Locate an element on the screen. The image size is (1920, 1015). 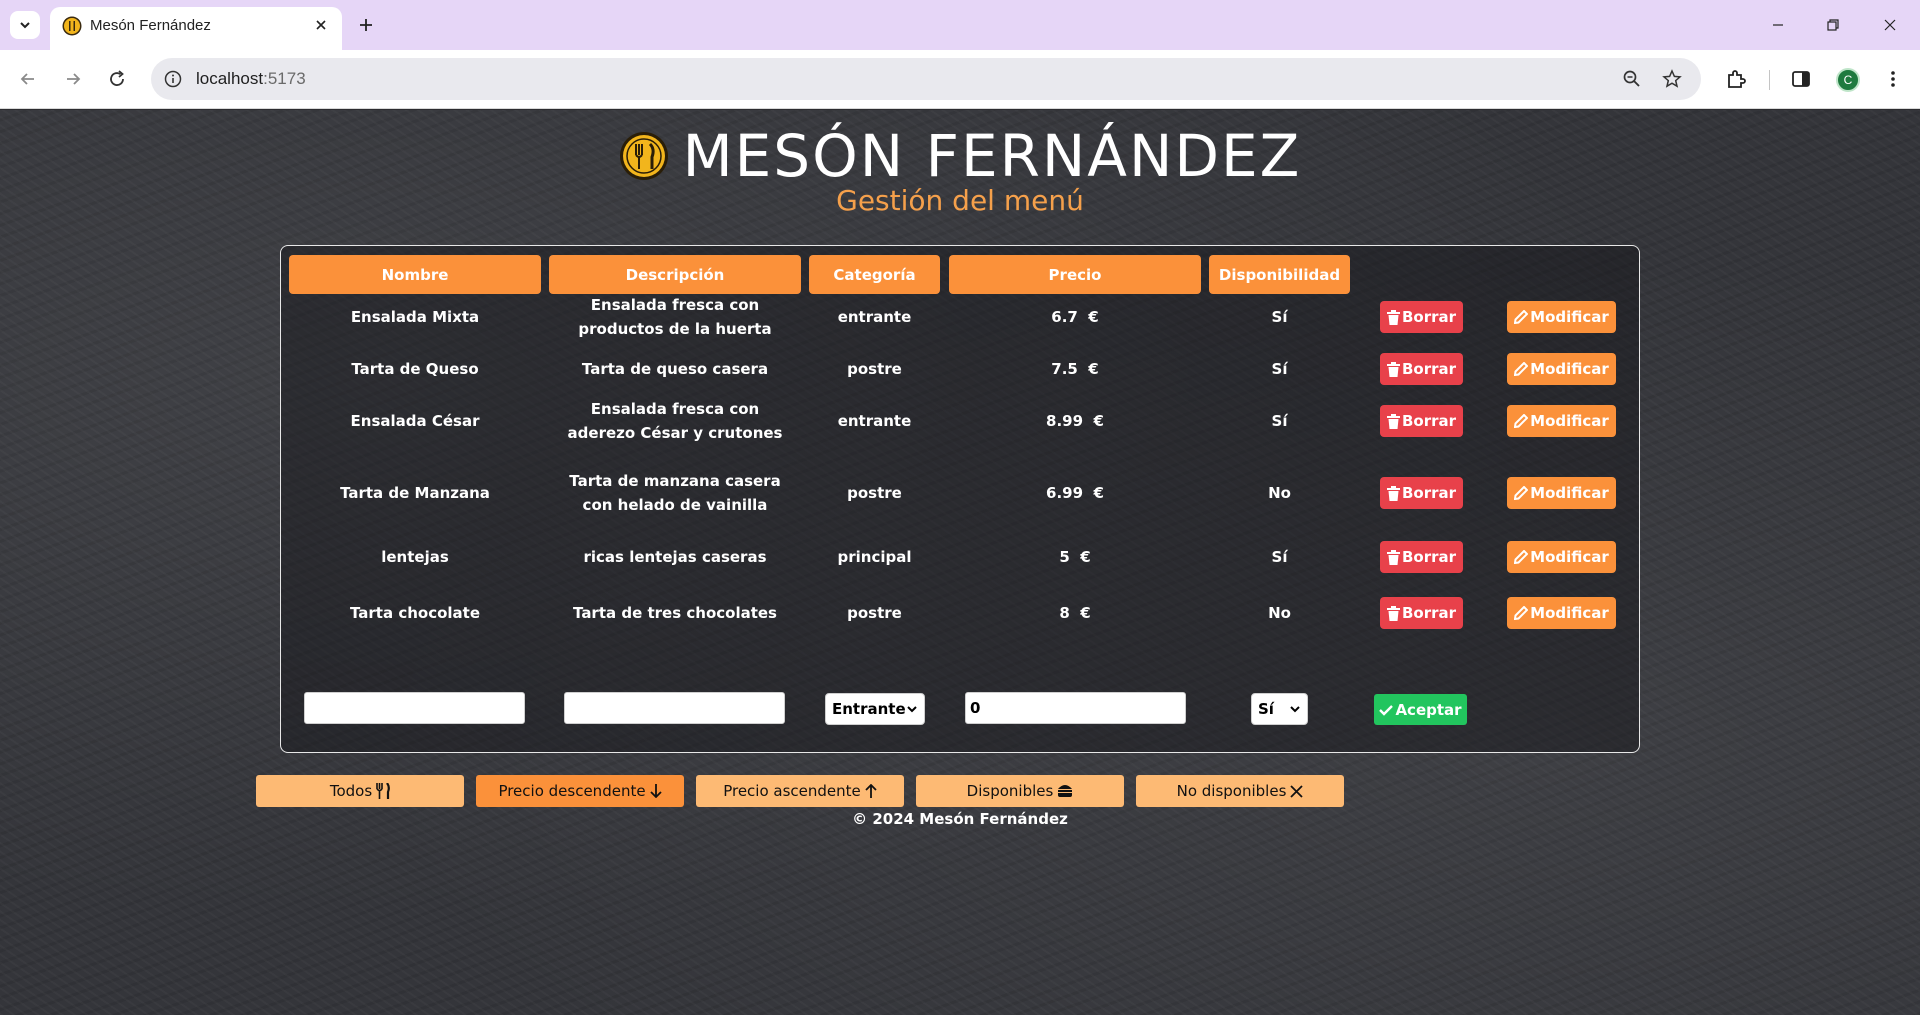
url-text: localhost:5173 is located at coordinates (251, 79).